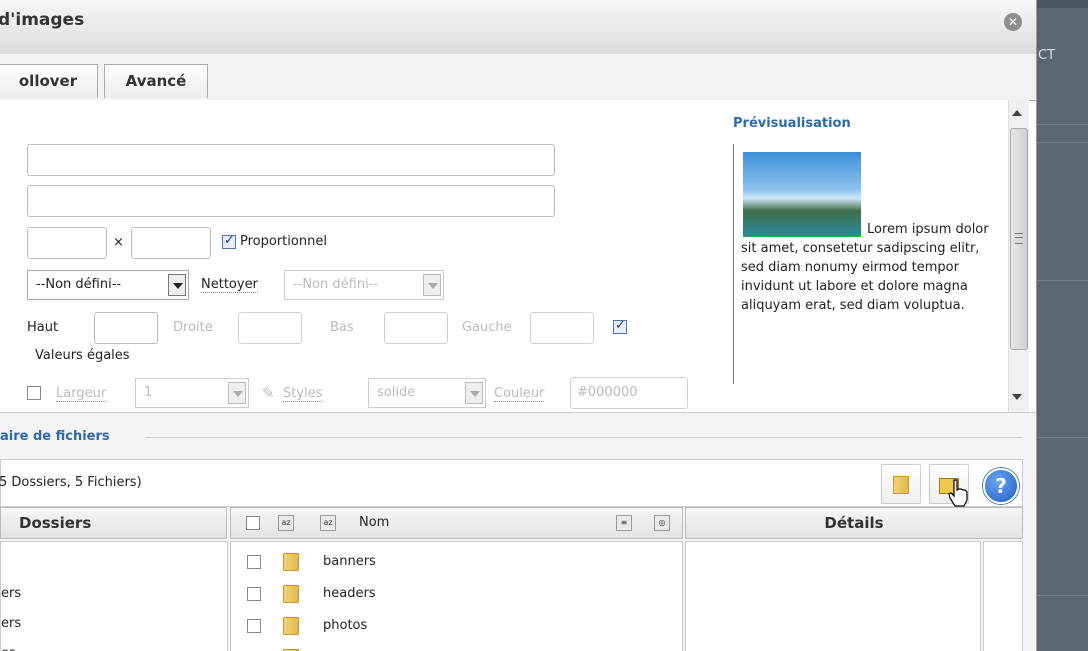 This screenshot has height=651, width=1088. What do you see at coordinates (148, 392) in the screenshot?
I see `border-width-value: 1` at bounding box center [148, 392].